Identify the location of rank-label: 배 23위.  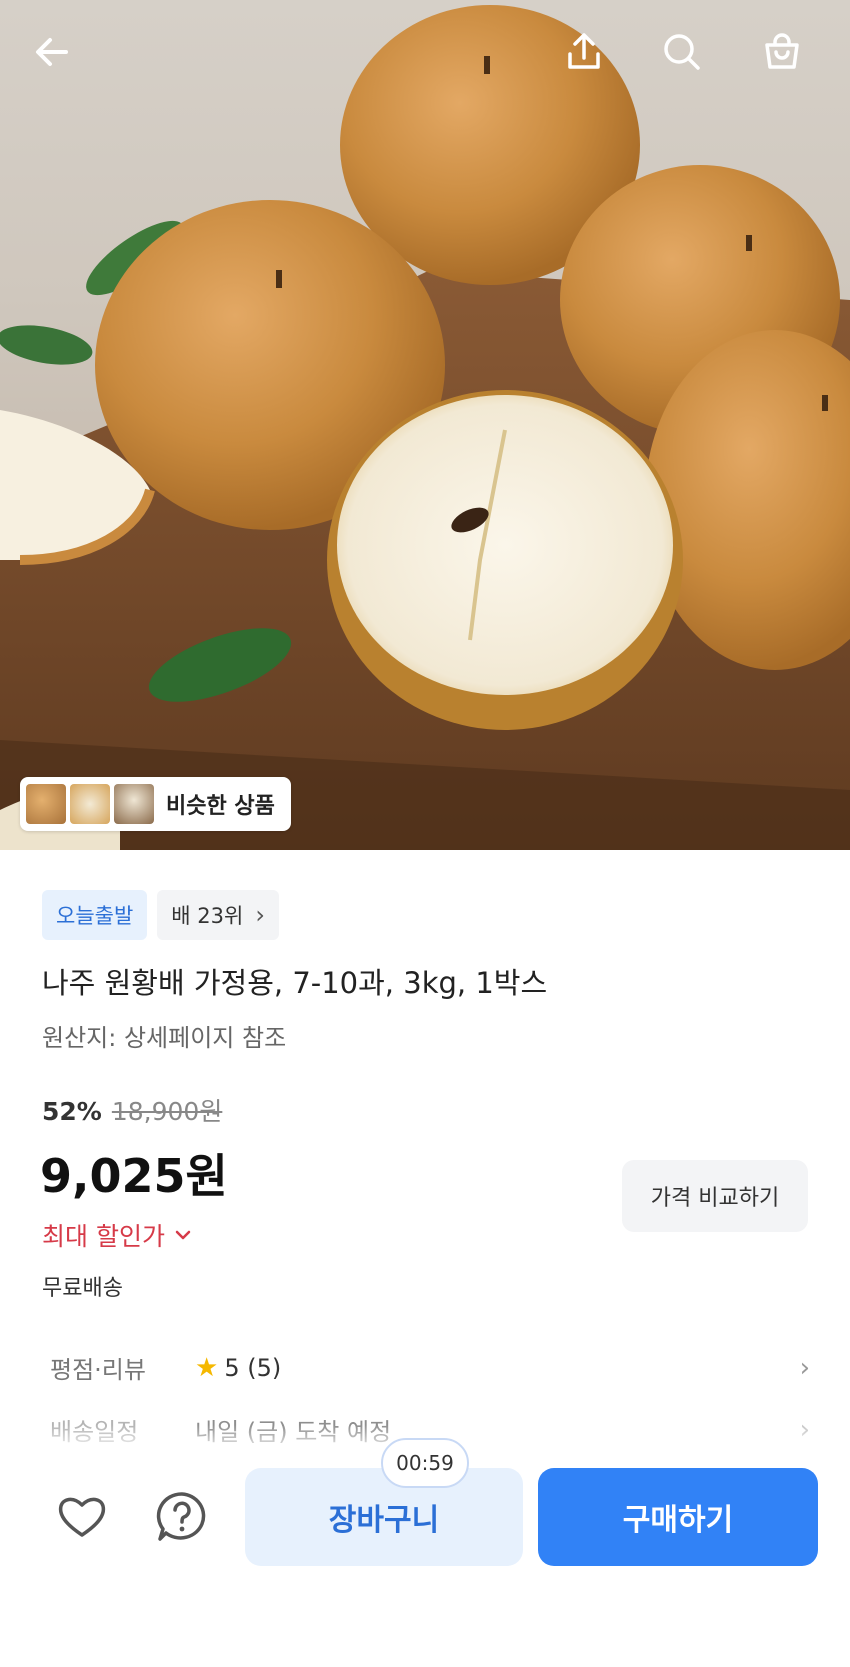
(207, 916).